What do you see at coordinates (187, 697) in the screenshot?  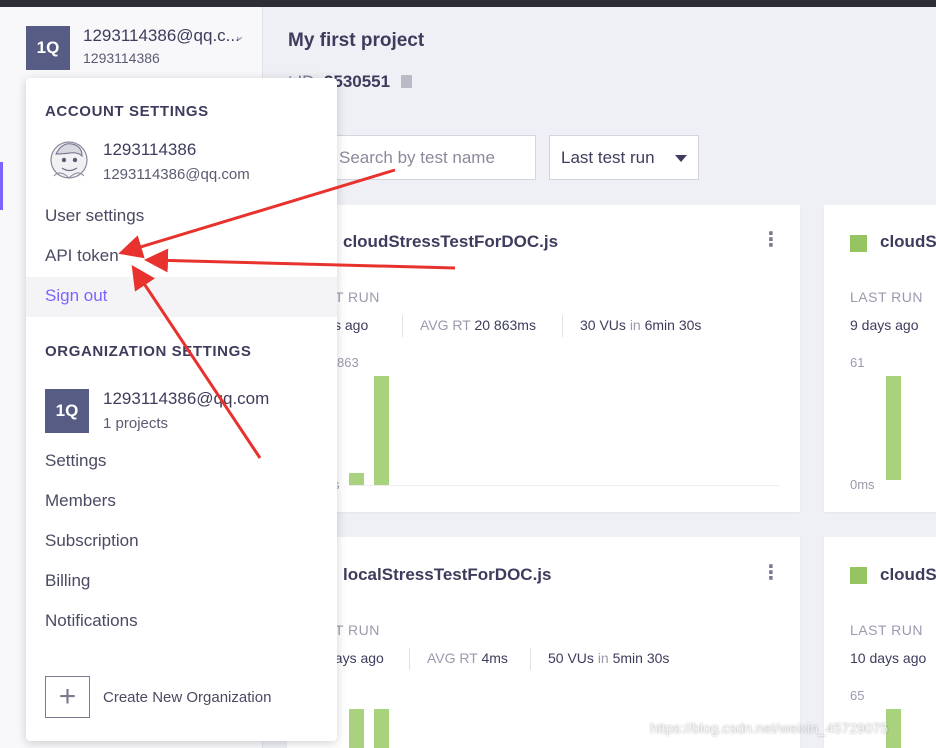 I see `create-organization-button: Create New Organization` at bounding box center [187, 697].